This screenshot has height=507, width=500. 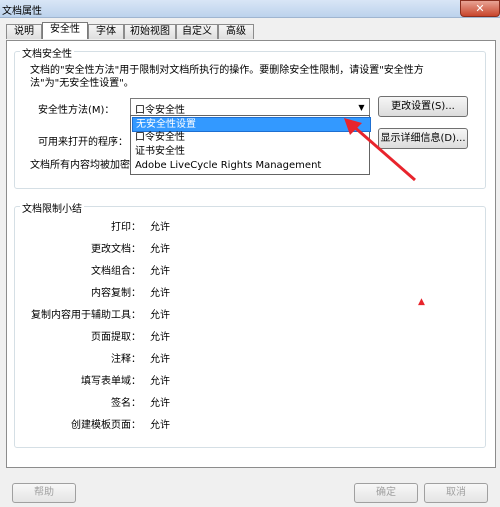 I want to click on summary-row-label: 内容复制：, so click(x=116, y=293).